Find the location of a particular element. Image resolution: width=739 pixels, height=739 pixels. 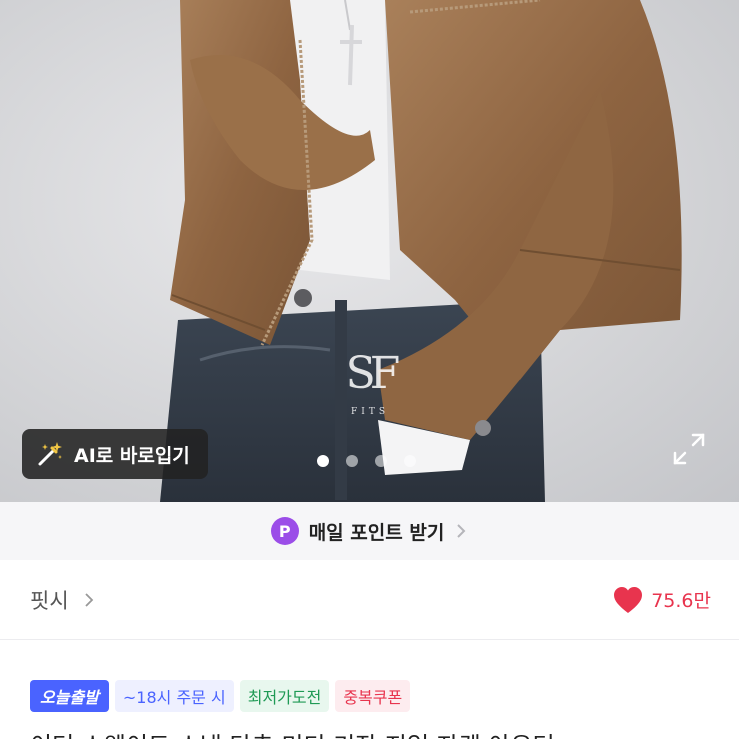

points-icon: P is located at coordinates (284, 531).